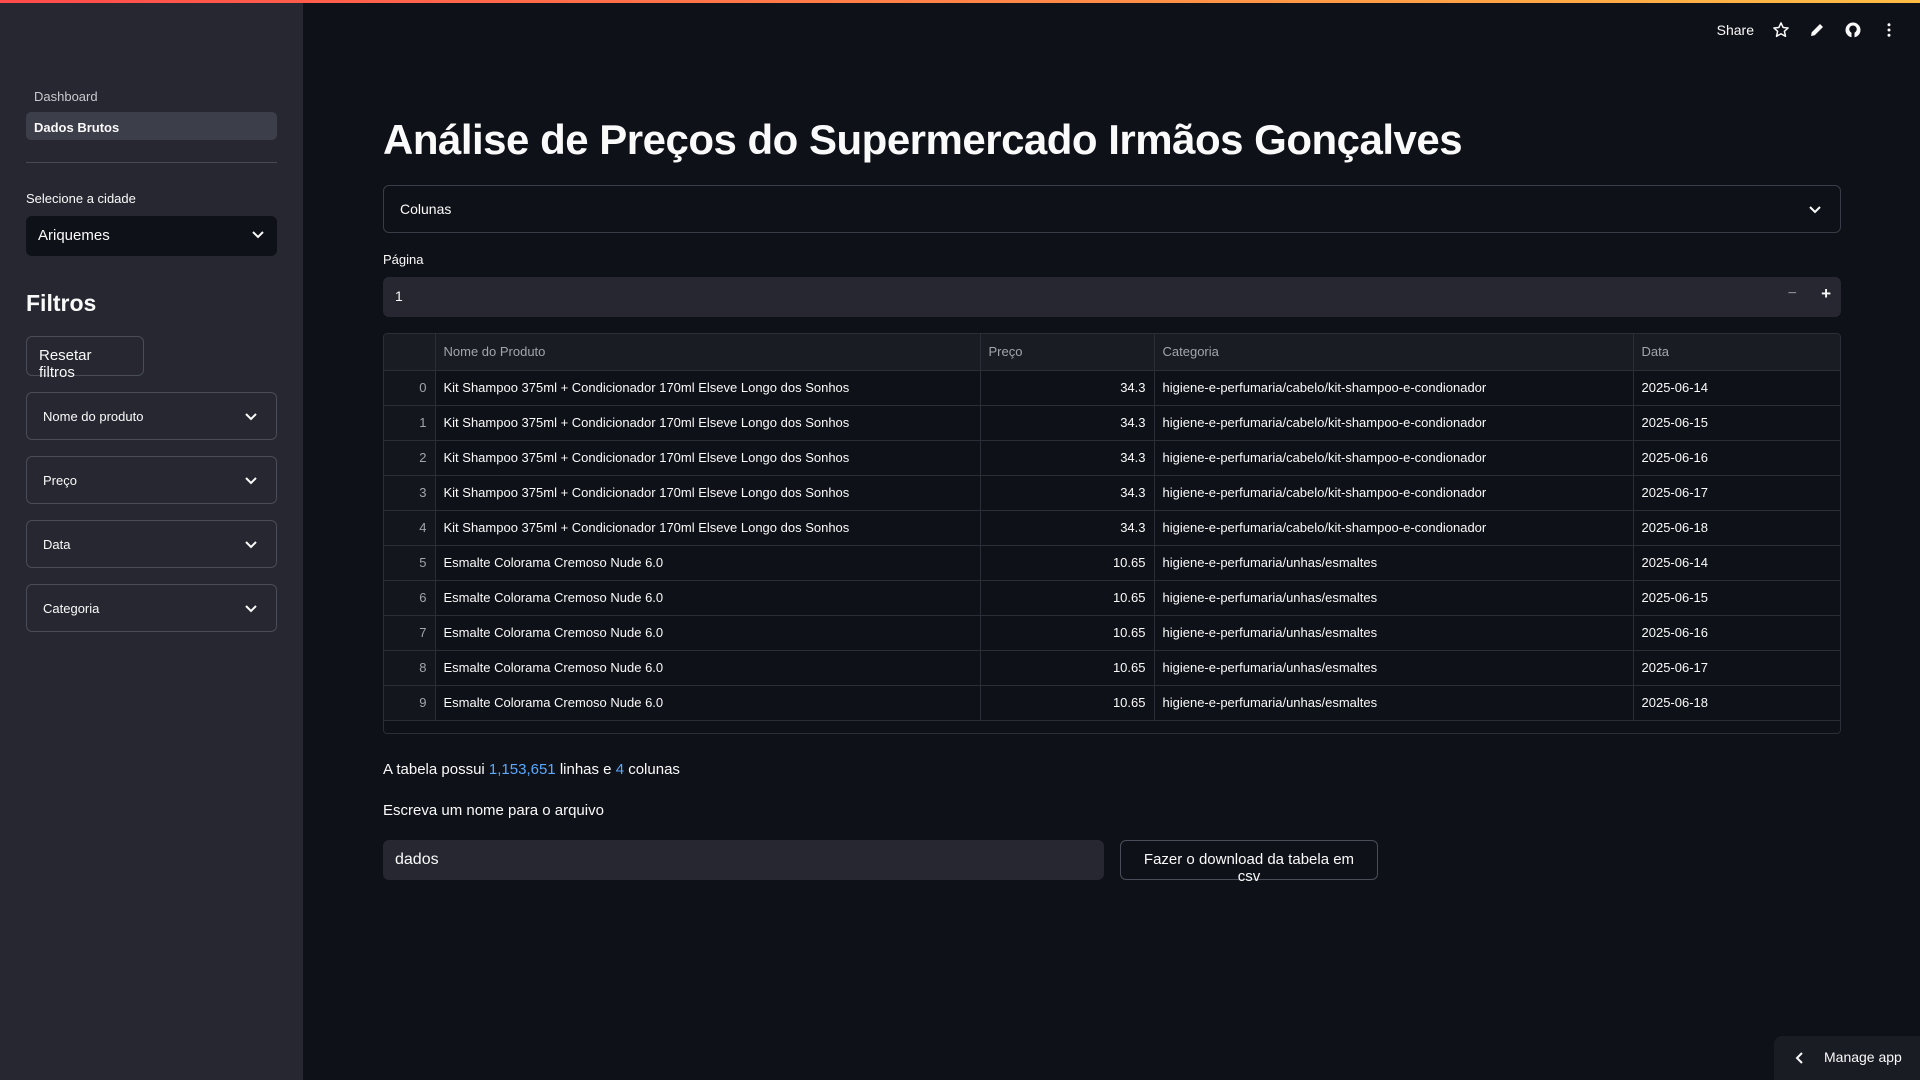  What do you see at coordinates (151, 544) in the screenshot?
I see `expander-data: Data` at bounding box center [151, 544].